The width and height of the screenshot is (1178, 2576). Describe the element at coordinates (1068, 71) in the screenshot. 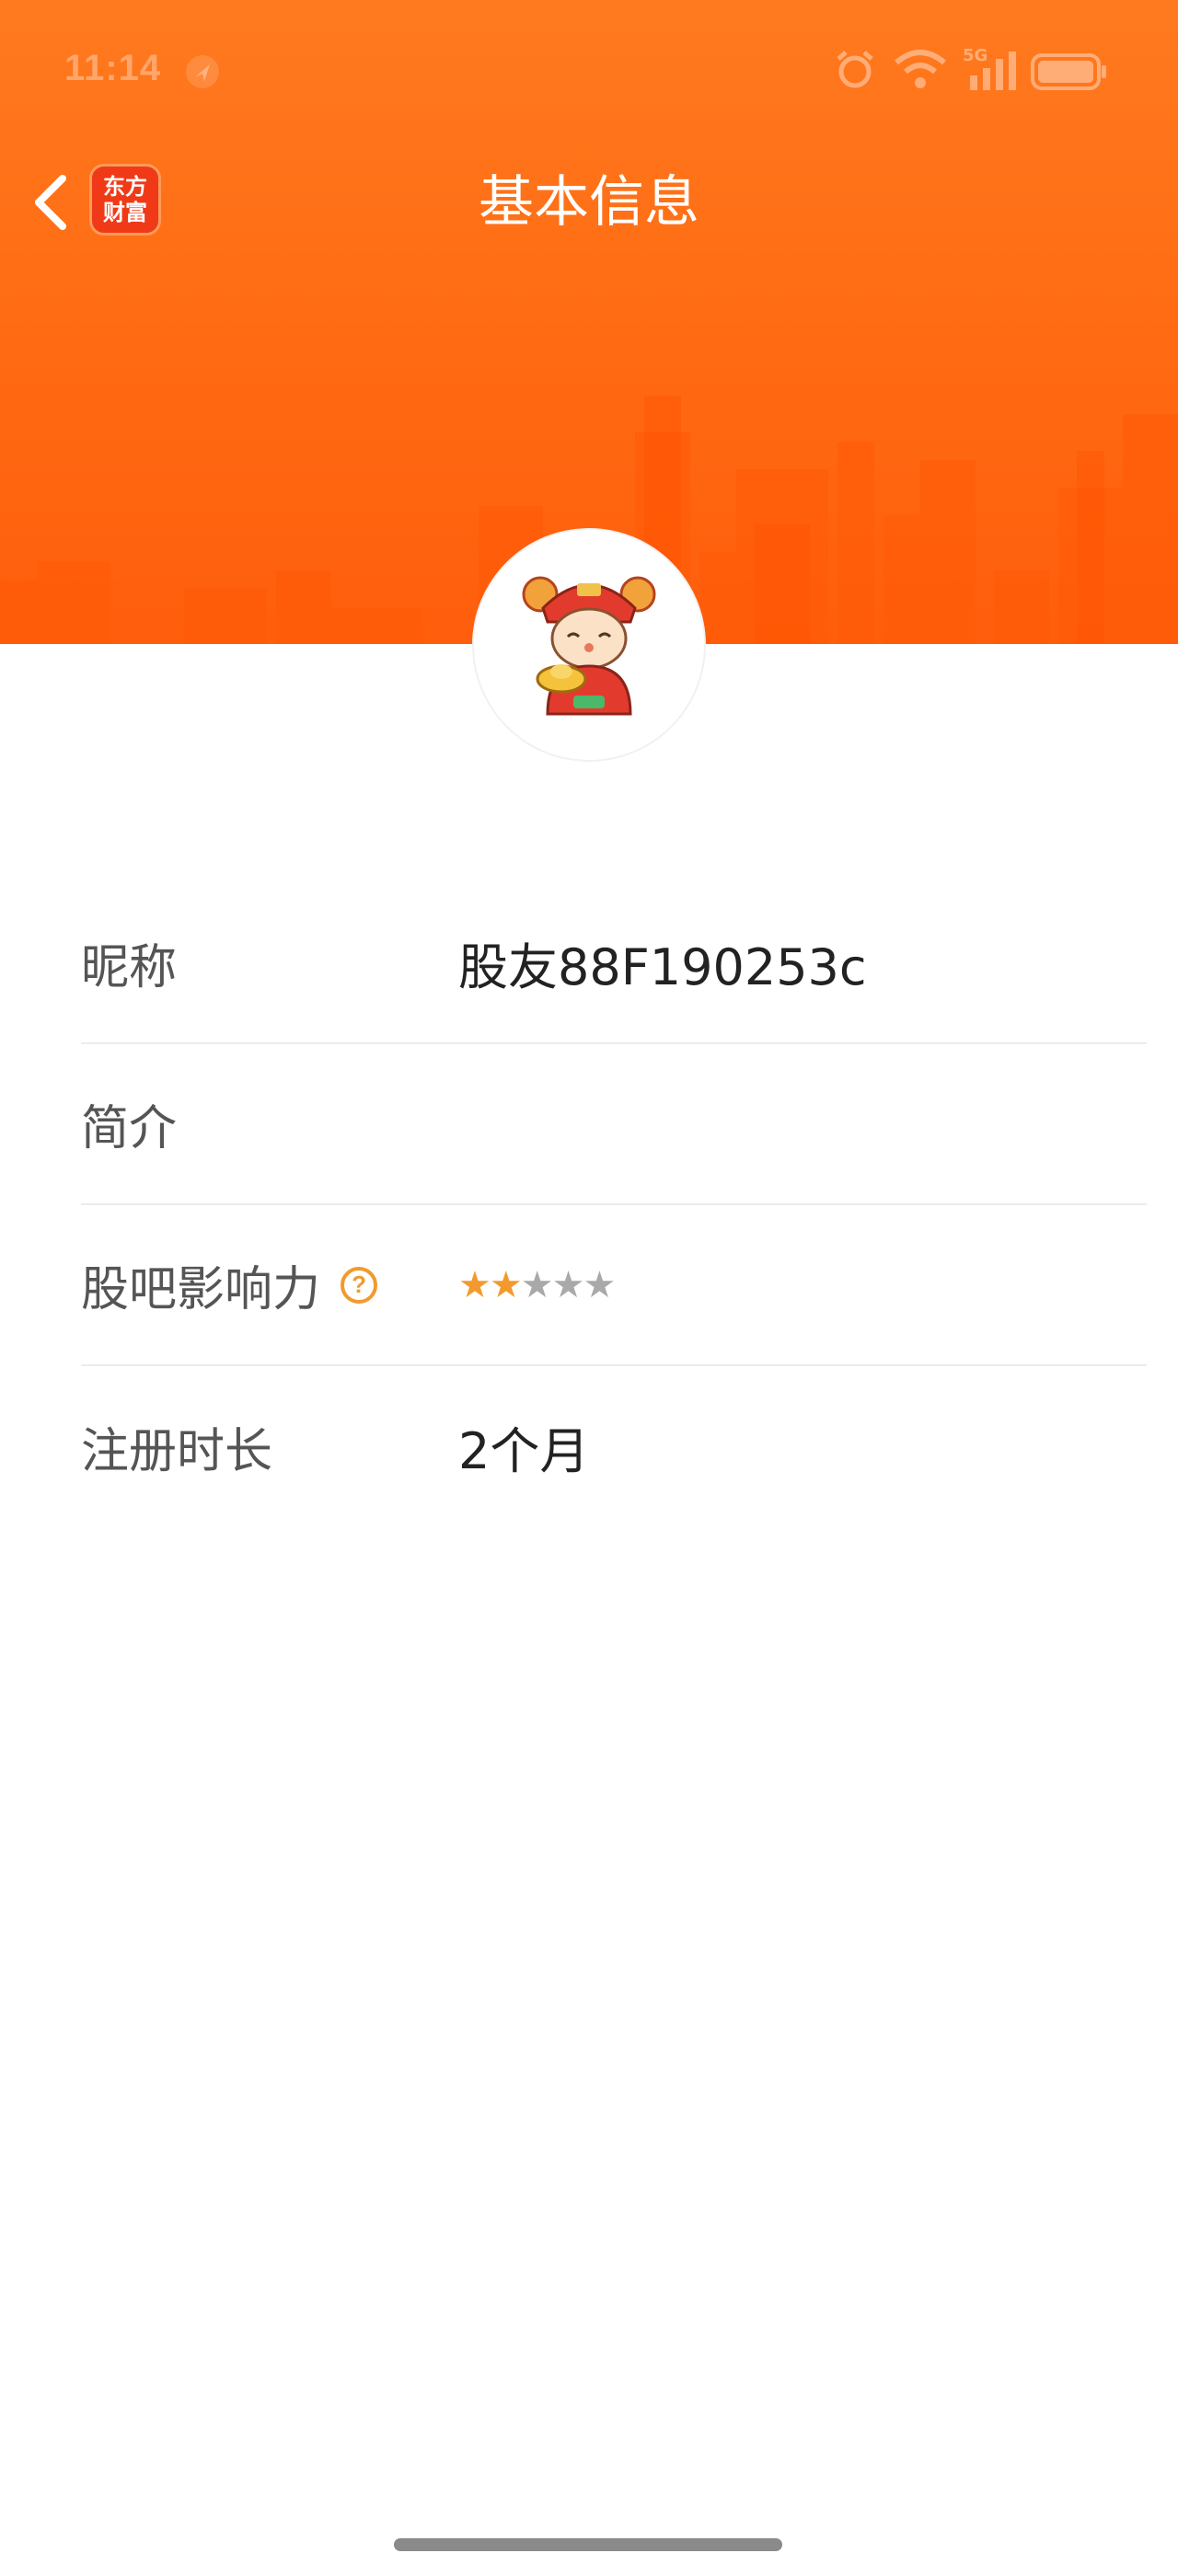

I see `battery-icon` at that location.